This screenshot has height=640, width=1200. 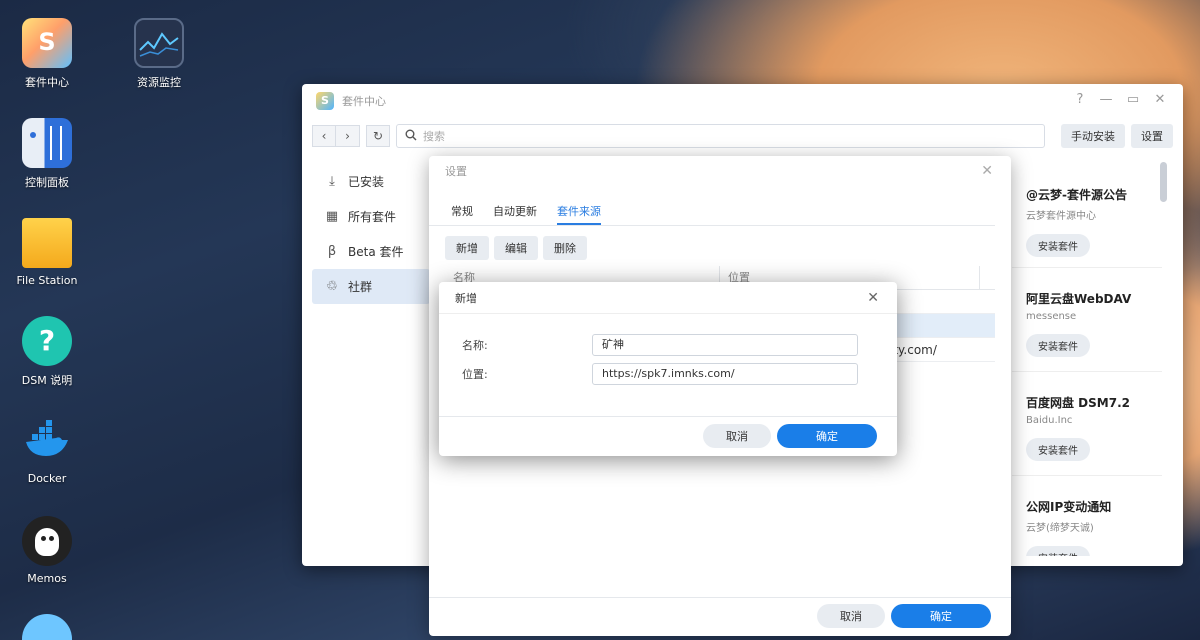 What do you see at coordinates (360, 287) in the screenshot?
I see `sidebar-item-label: 社群` at bounding box center [360, 287].